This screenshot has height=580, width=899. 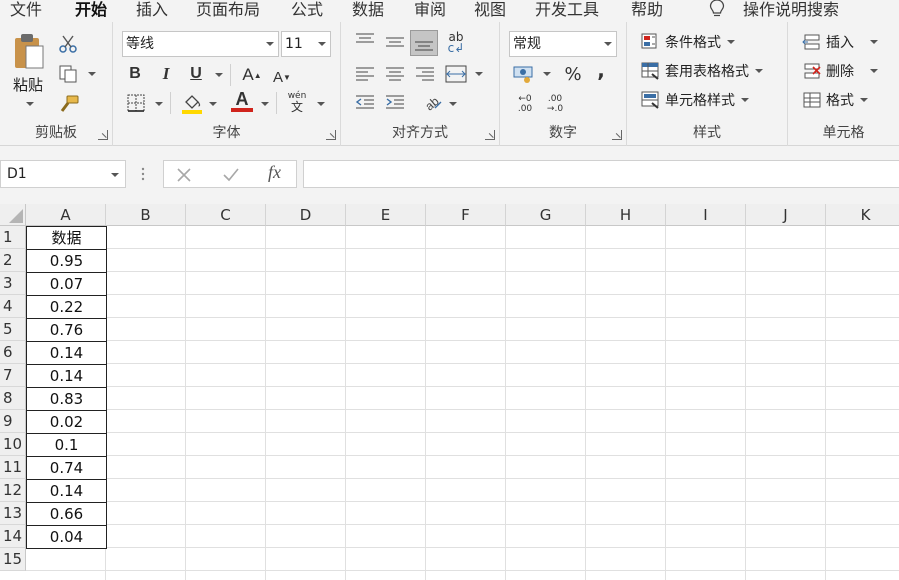 What do you see at coordinates (66, 376) in the screenshot?
I see `cell-a7: 0.14` at bounding box center [66, 376].